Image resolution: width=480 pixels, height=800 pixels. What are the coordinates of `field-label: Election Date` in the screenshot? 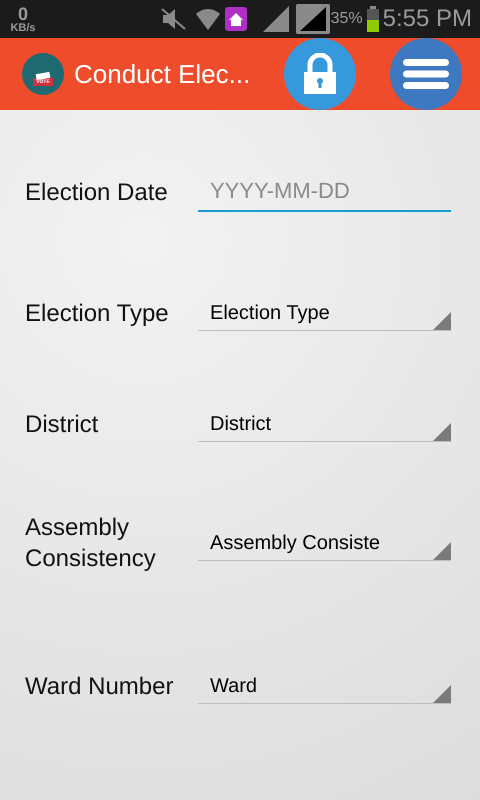 It's located at (97, 193).